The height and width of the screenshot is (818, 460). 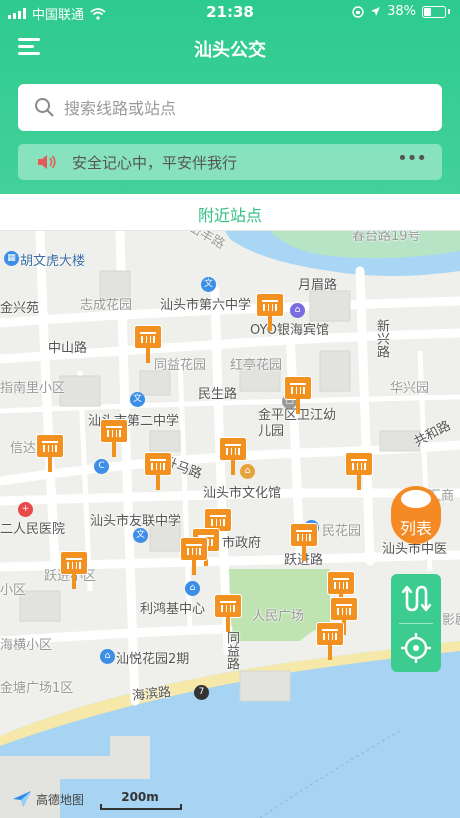 I want to click on nearby-tab-bar: 附近站点, so click(x=230, y=212).